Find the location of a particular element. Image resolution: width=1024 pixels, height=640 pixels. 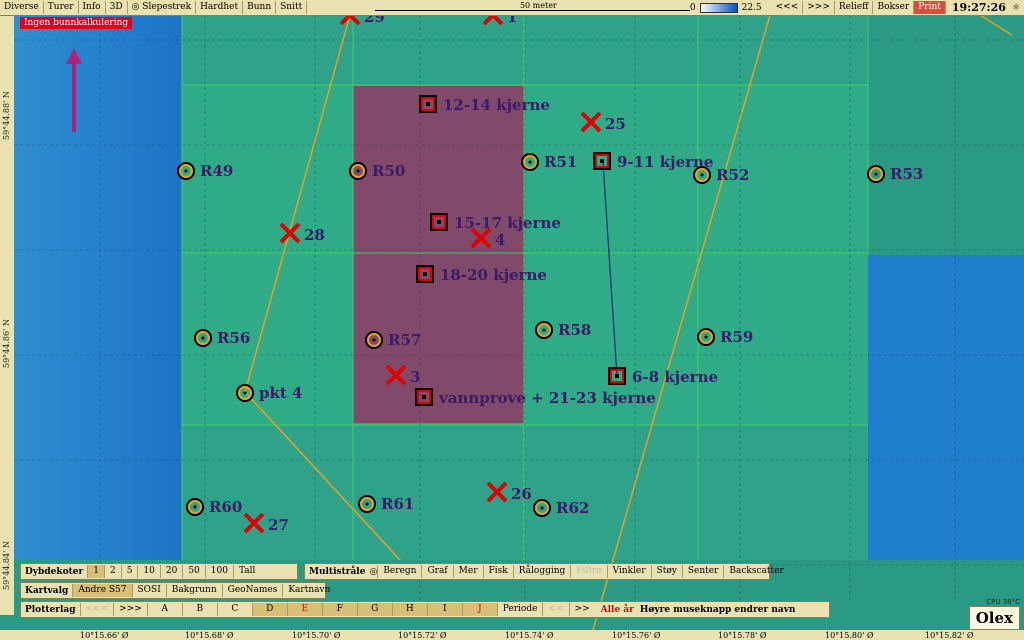

lon-label: 10°15.72' Ø is located at coordinates (422, 635).